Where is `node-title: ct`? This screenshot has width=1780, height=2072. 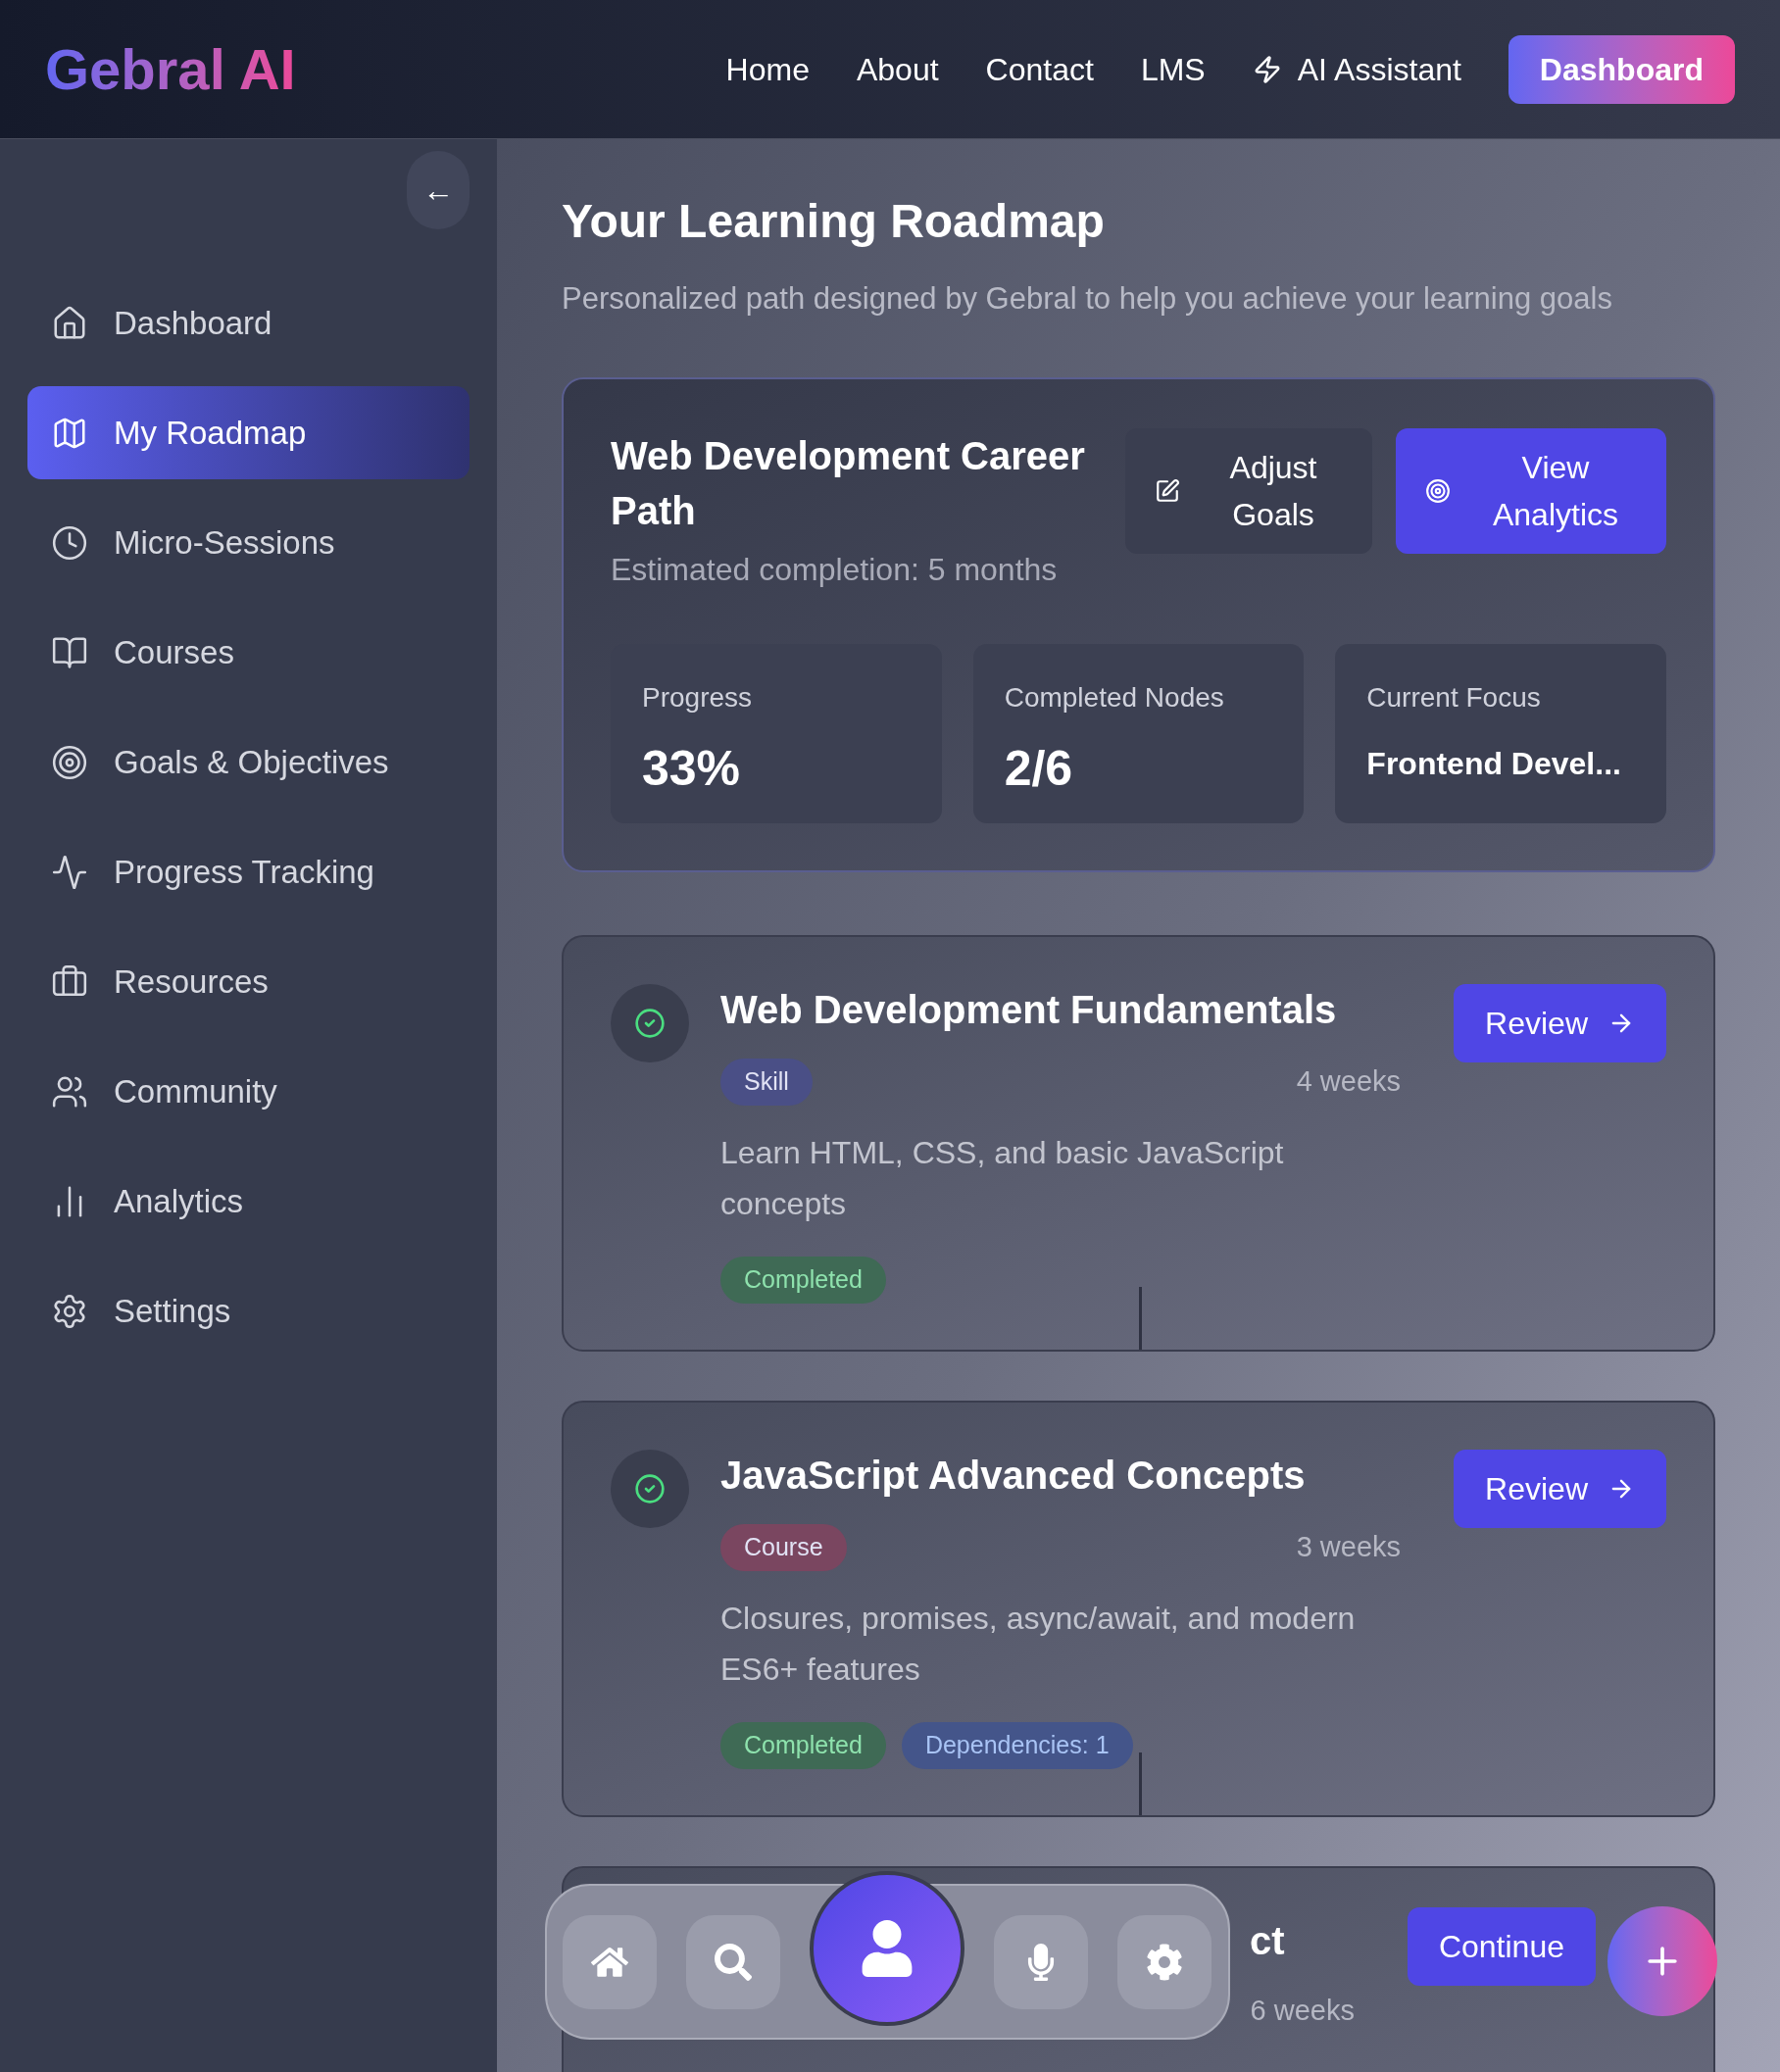 node-title: ct is located at coordinates (1268, 1940).